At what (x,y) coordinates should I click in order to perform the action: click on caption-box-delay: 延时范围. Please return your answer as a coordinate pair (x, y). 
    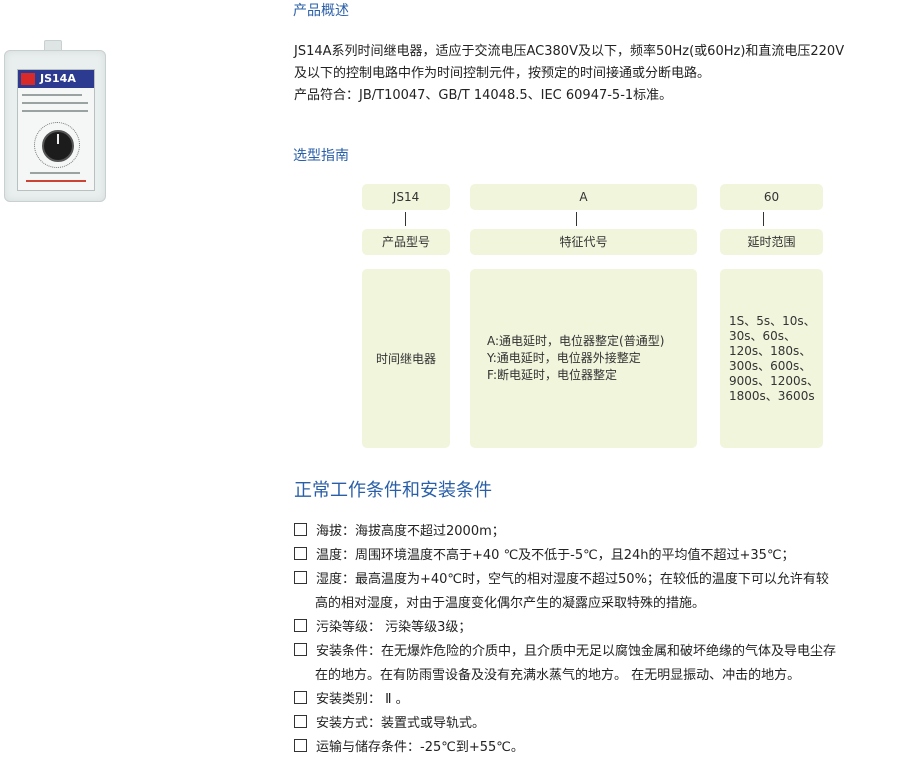
    Looking at the image, I should click on (771, 242).